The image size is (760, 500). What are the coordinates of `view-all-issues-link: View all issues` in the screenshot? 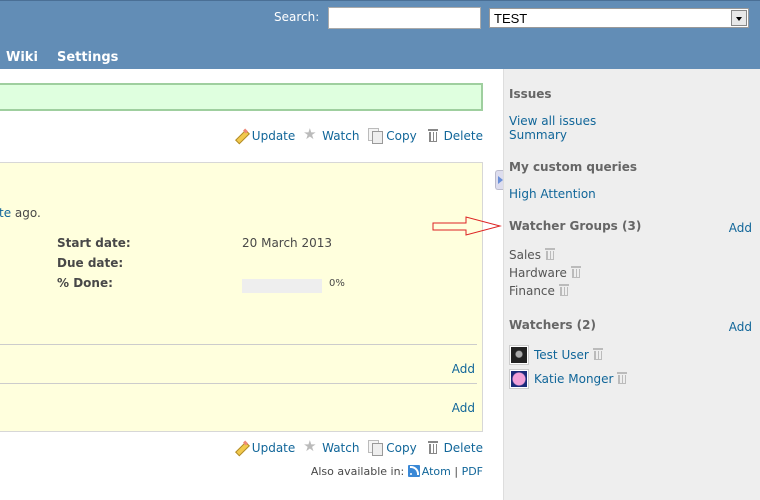 It's located at (552, 121).